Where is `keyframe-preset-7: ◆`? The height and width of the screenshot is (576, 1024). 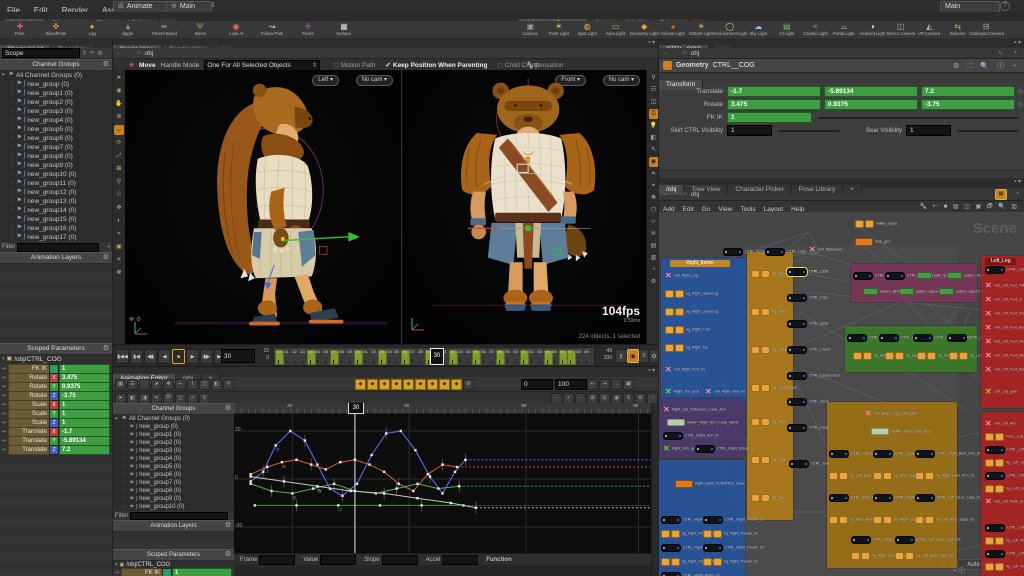 keyframe-preset-7: ◆ is located at coordinates (444, 384).